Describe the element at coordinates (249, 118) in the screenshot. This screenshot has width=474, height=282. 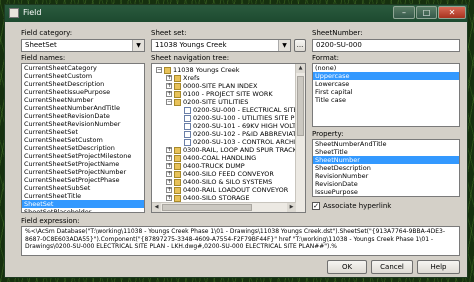
I see `tree-node: 0200-SU-100 - UTILITIES SITE PLAN` at that location.